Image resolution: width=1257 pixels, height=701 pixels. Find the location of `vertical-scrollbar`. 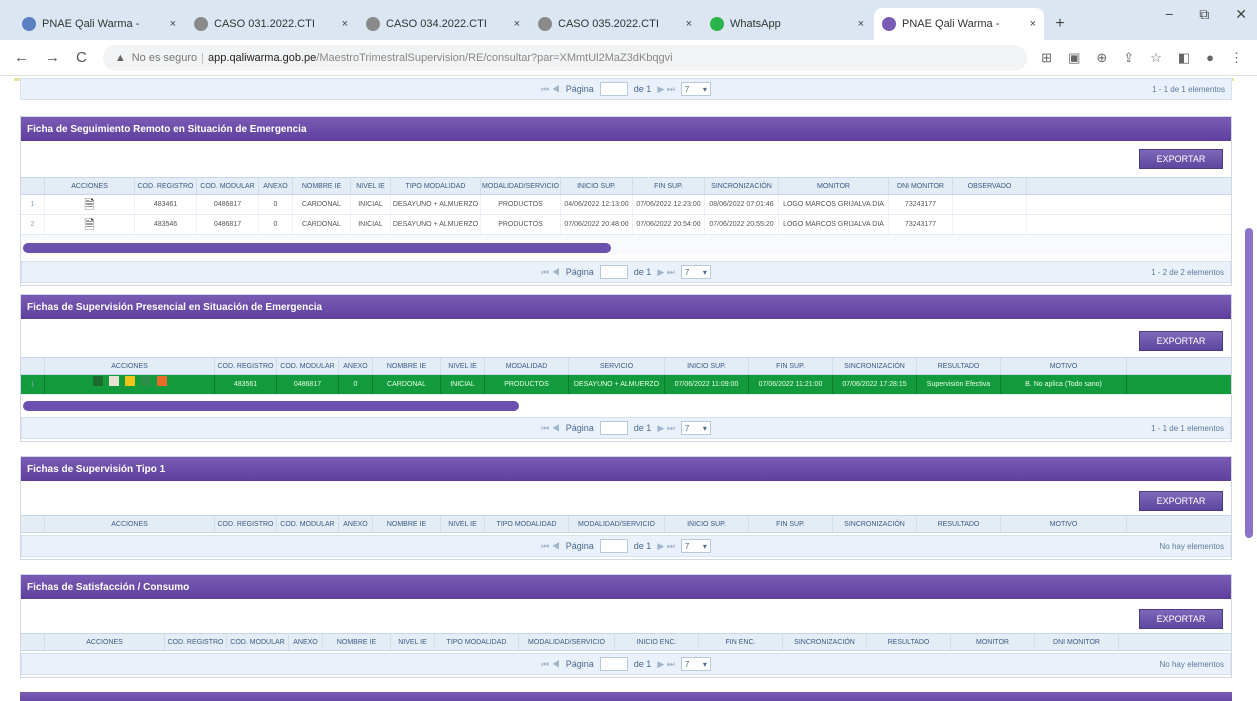

vertical-scrollbar is located at coordinates (1249, 383).